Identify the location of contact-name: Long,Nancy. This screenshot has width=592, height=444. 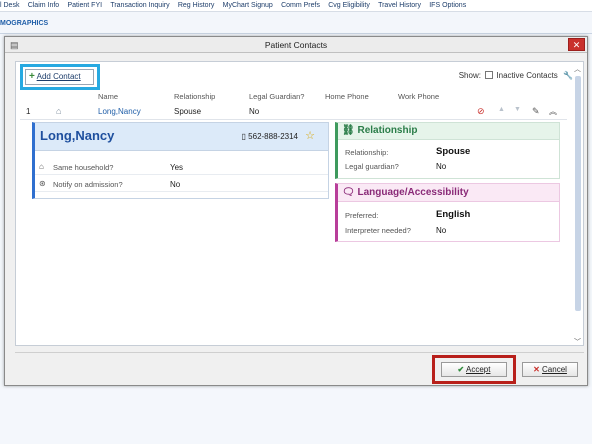
(77, 135).